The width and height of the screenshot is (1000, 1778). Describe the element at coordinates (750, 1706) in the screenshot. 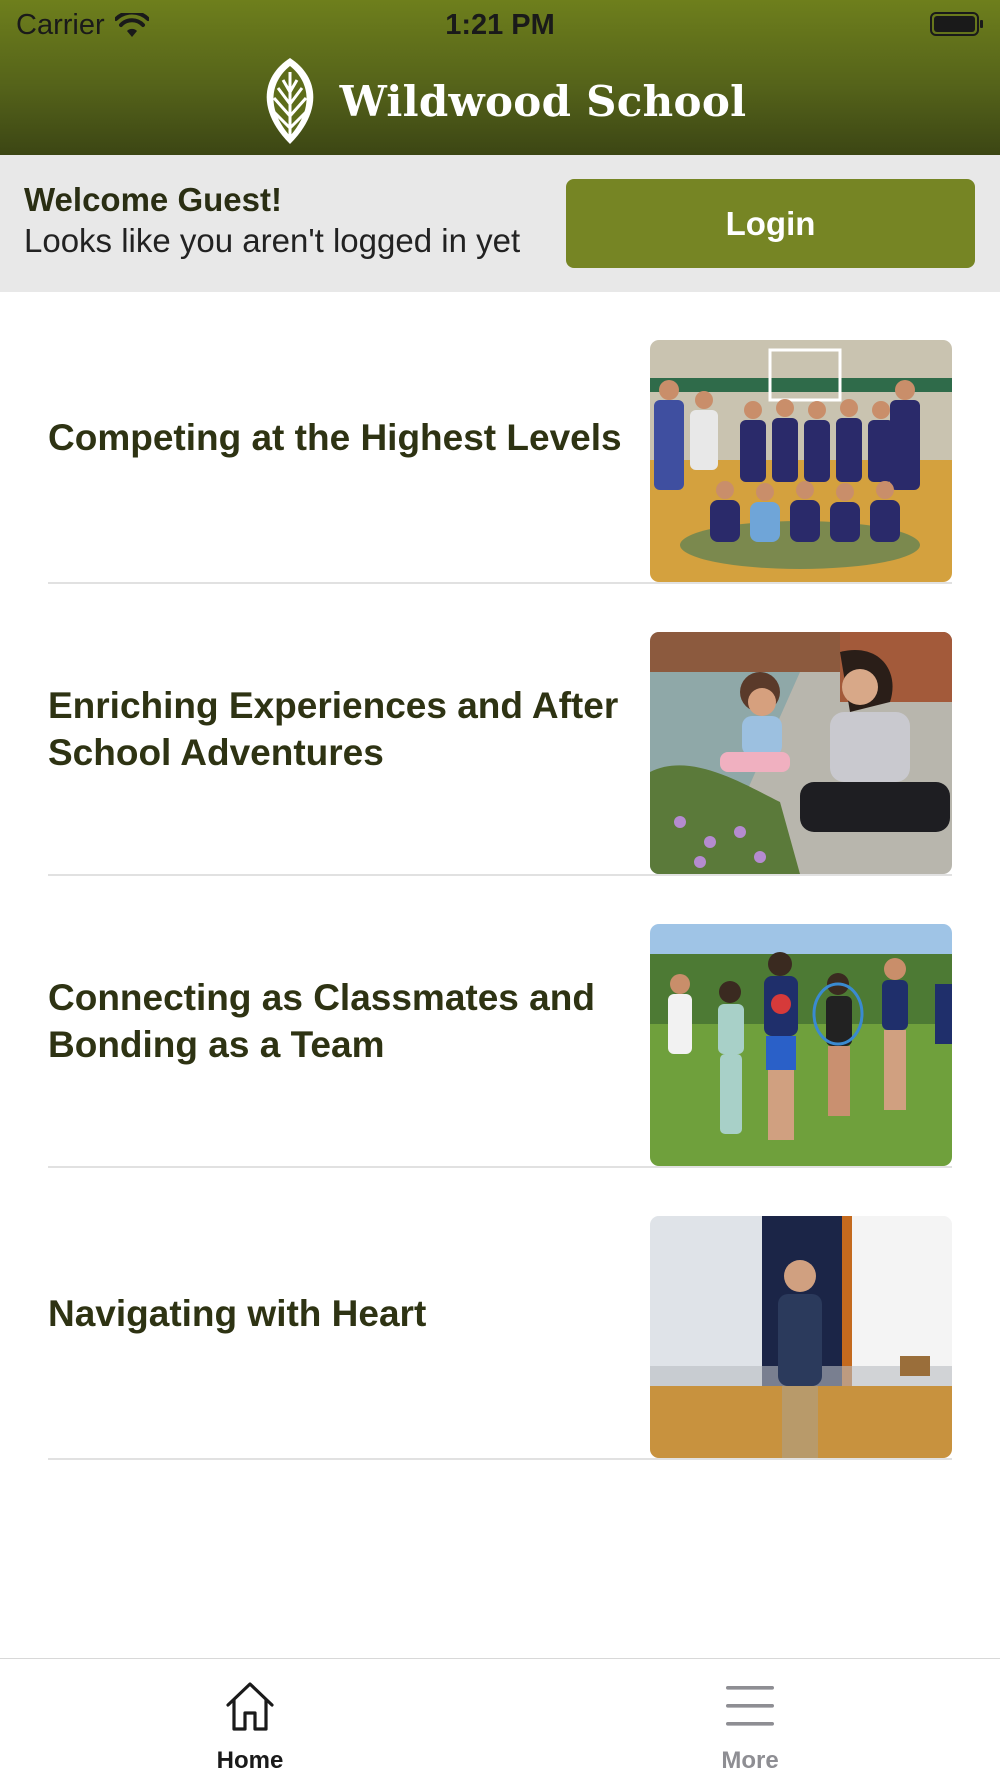

I see `menu-icon` at that location.